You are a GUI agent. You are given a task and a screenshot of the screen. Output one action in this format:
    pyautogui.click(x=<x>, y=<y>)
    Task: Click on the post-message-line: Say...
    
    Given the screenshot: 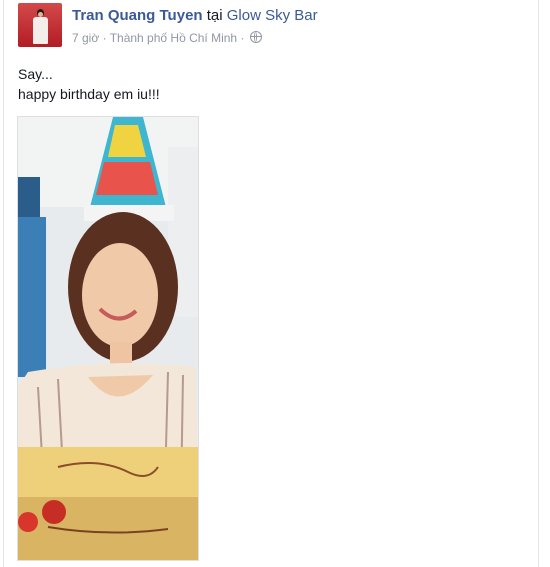 What is the action you would take?
    pyautogui.click(x=35, y=74)
    